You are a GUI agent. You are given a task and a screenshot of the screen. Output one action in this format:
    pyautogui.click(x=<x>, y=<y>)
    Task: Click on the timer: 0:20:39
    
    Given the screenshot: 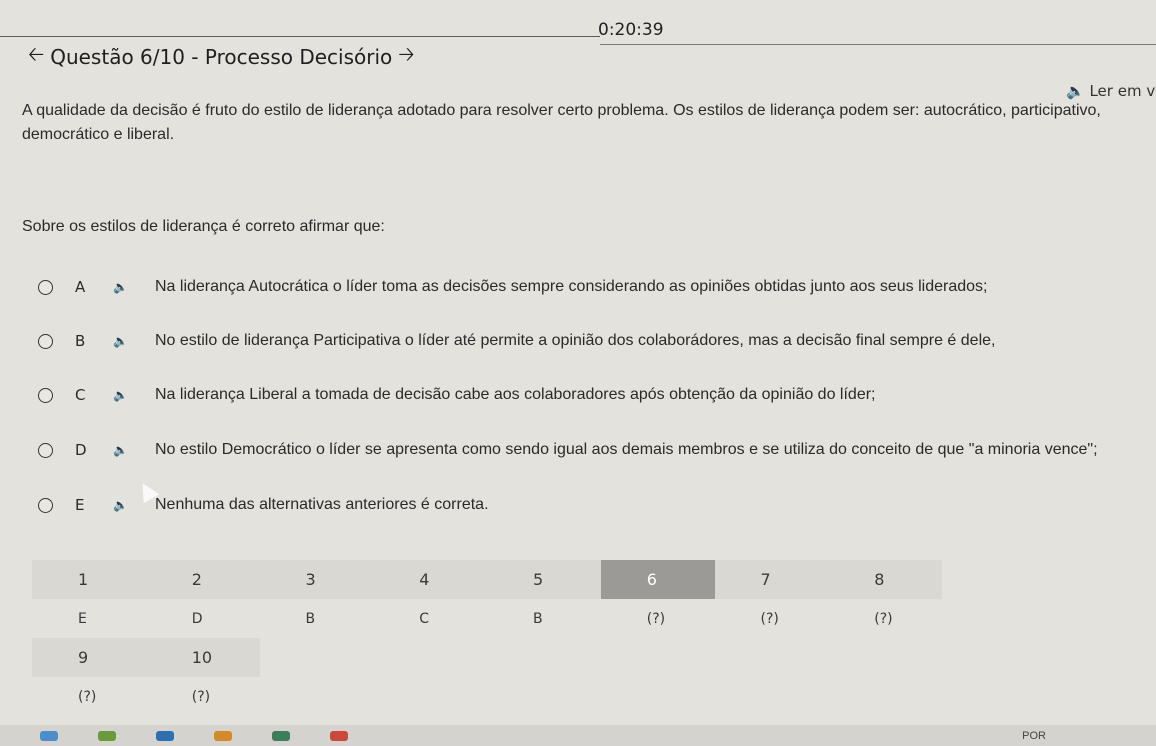 What is the action you would take?
    pyautogui.click(x=631, y=30)
    